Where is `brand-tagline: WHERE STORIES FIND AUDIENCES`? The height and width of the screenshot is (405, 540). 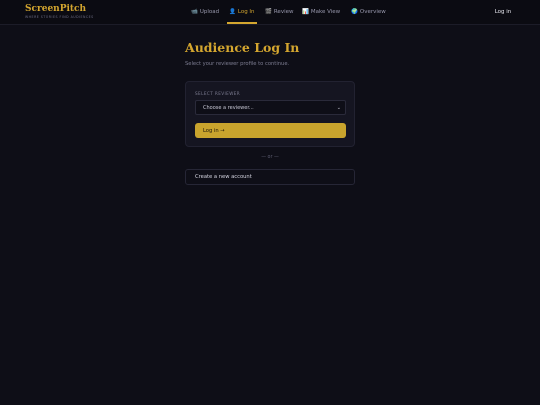 brand-tagline: WHERE STORIES FIND AUDIENCES is located at coordinates (59, 17).